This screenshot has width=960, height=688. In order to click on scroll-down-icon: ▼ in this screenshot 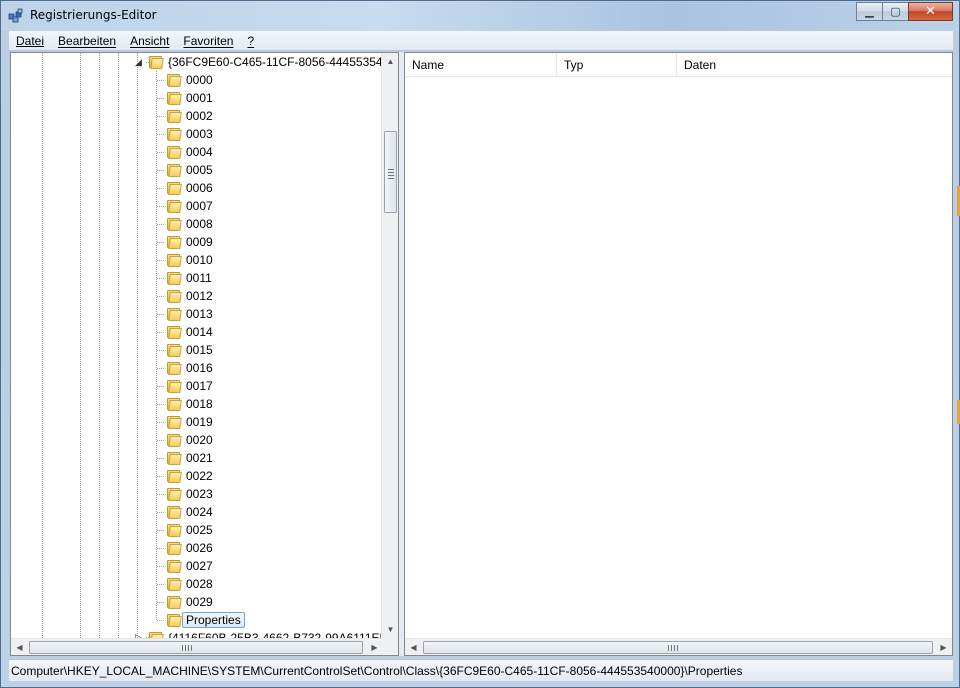, I will do `click(390, 629)`.